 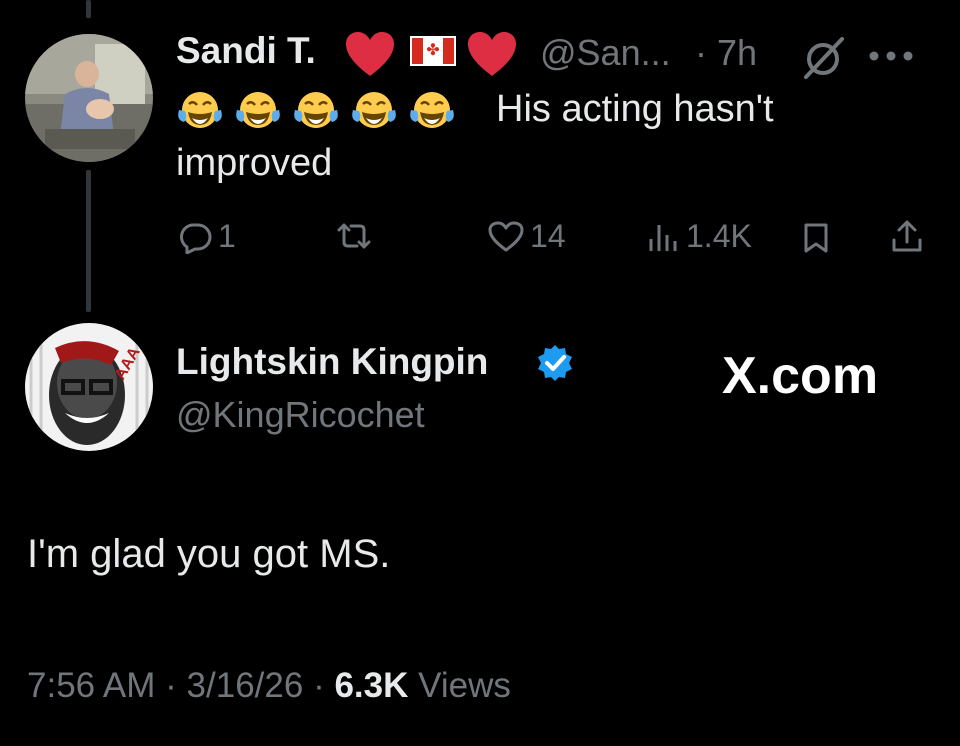 I want to click on like-count: 14, so click(x=548, y=236).